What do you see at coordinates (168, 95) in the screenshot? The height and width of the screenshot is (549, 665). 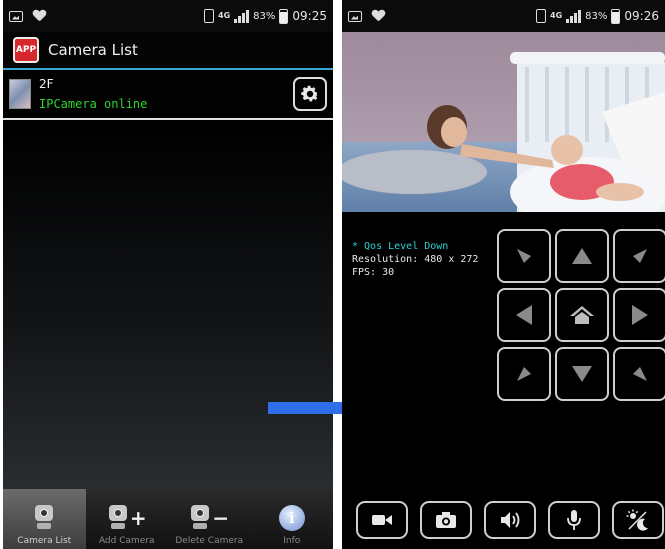 I see `camera-list-item: 2F IPCamera online` at bounding box center [168, 95].